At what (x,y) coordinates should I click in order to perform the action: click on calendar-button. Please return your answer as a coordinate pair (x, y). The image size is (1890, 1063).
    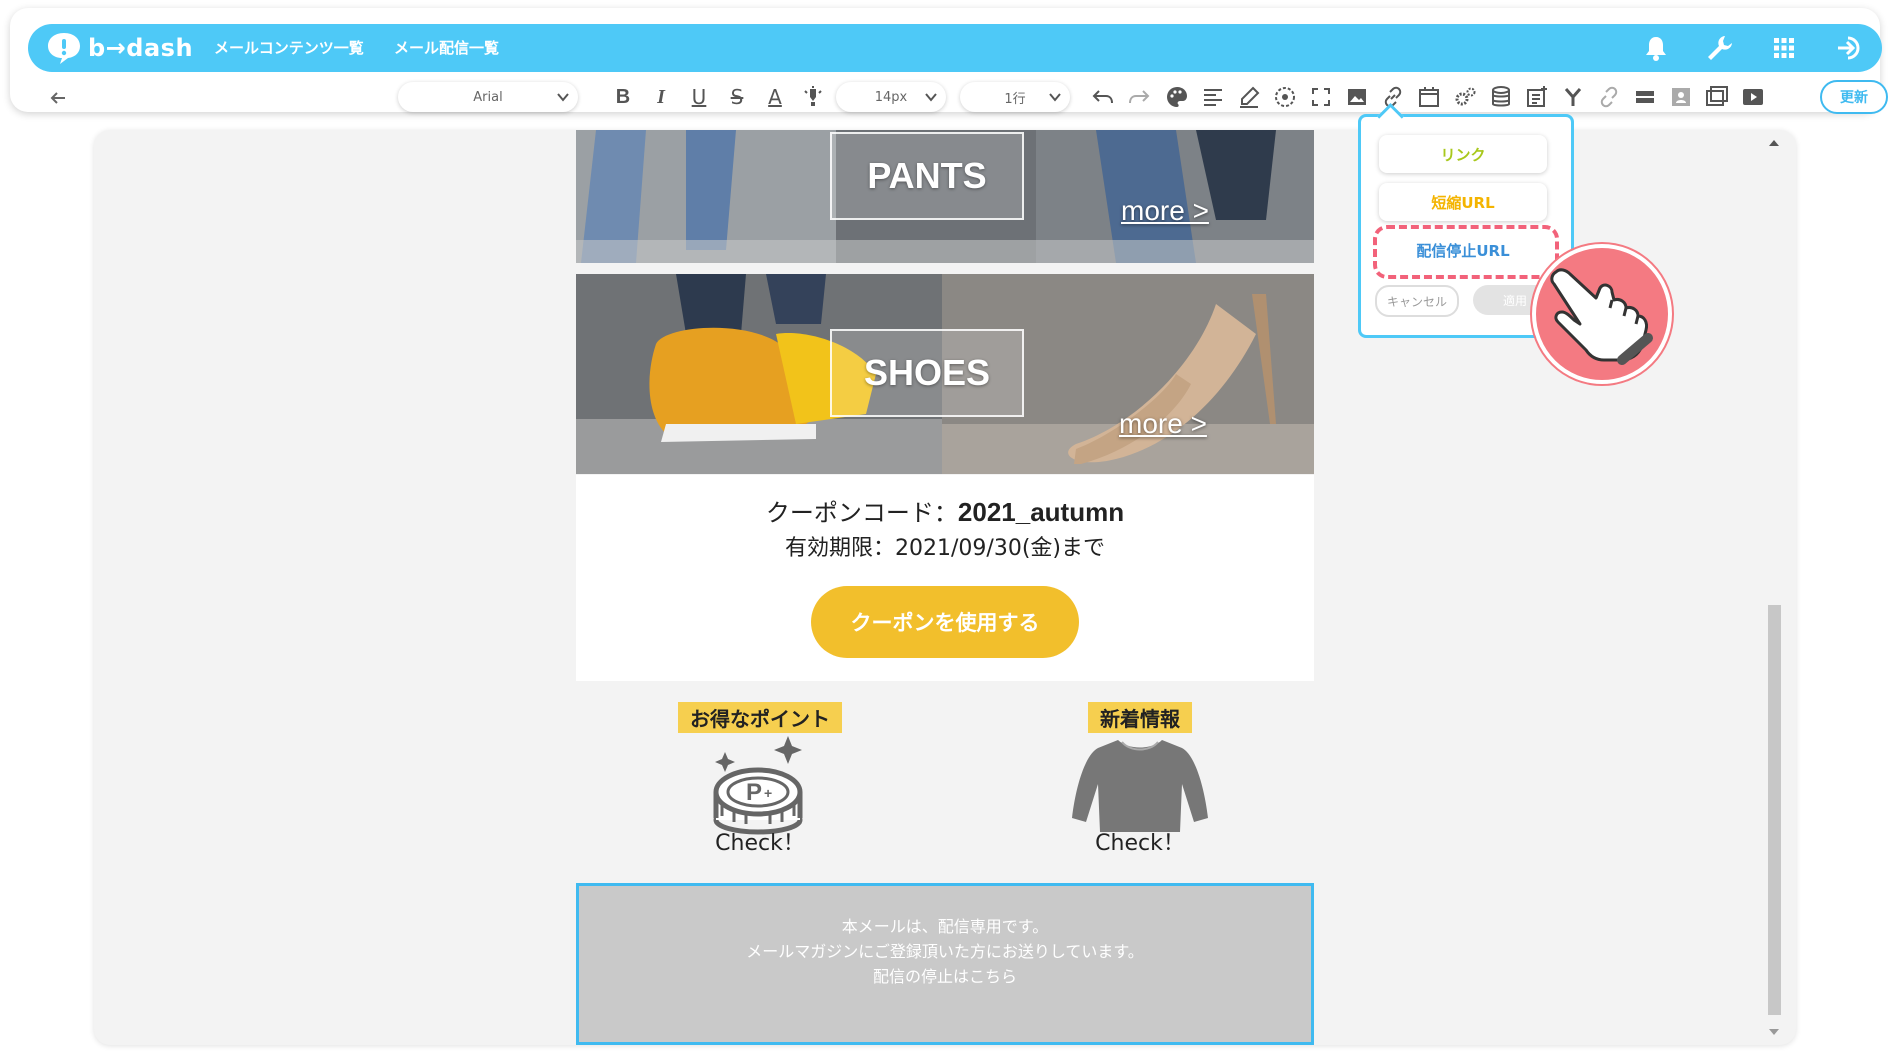
    Looking at the image, I should click on (1429, 97).